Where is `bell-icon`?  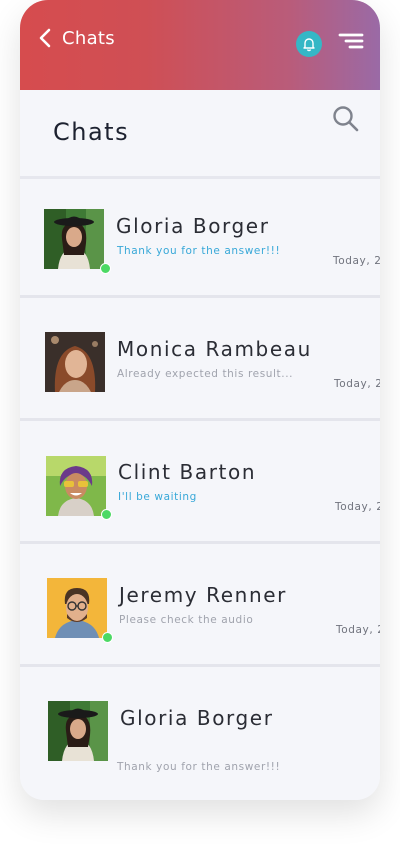 bell-icon is located at coordinates (309, 45).